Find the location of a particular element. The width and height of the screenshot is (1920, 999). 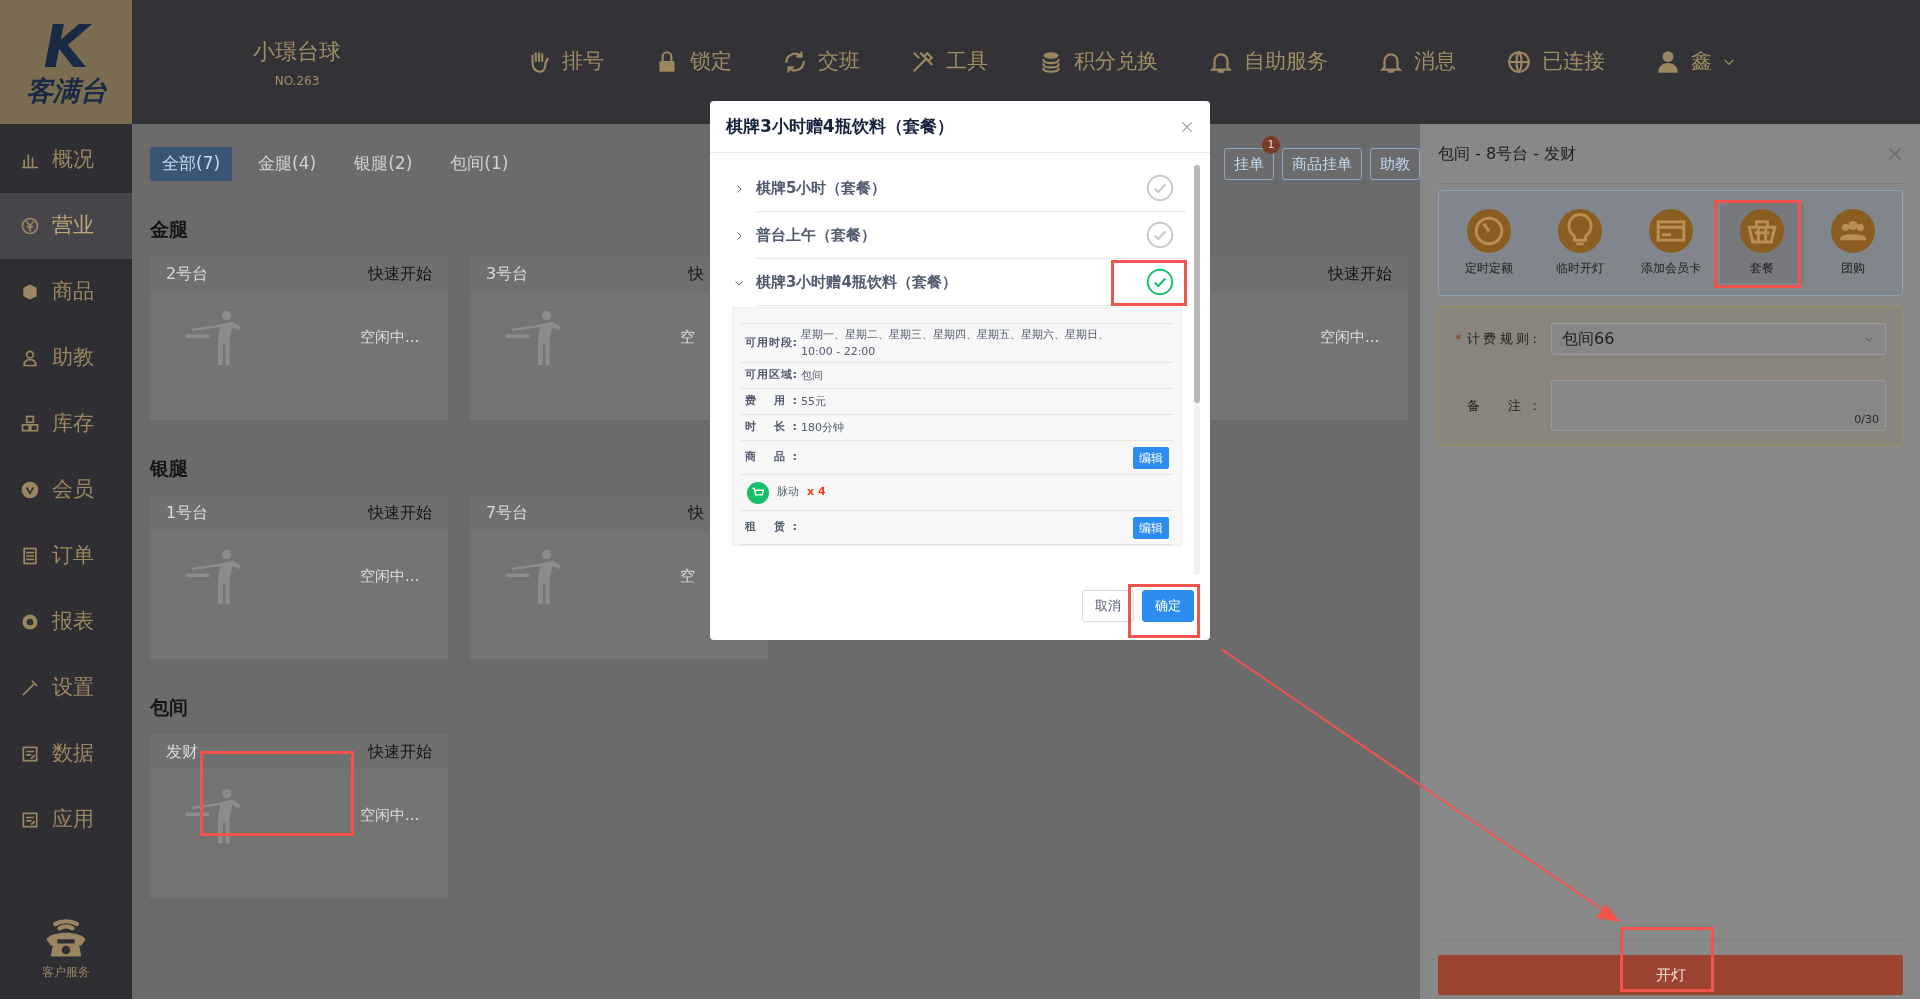

nav-label: 锁定 is located at coordinates (711, 62).